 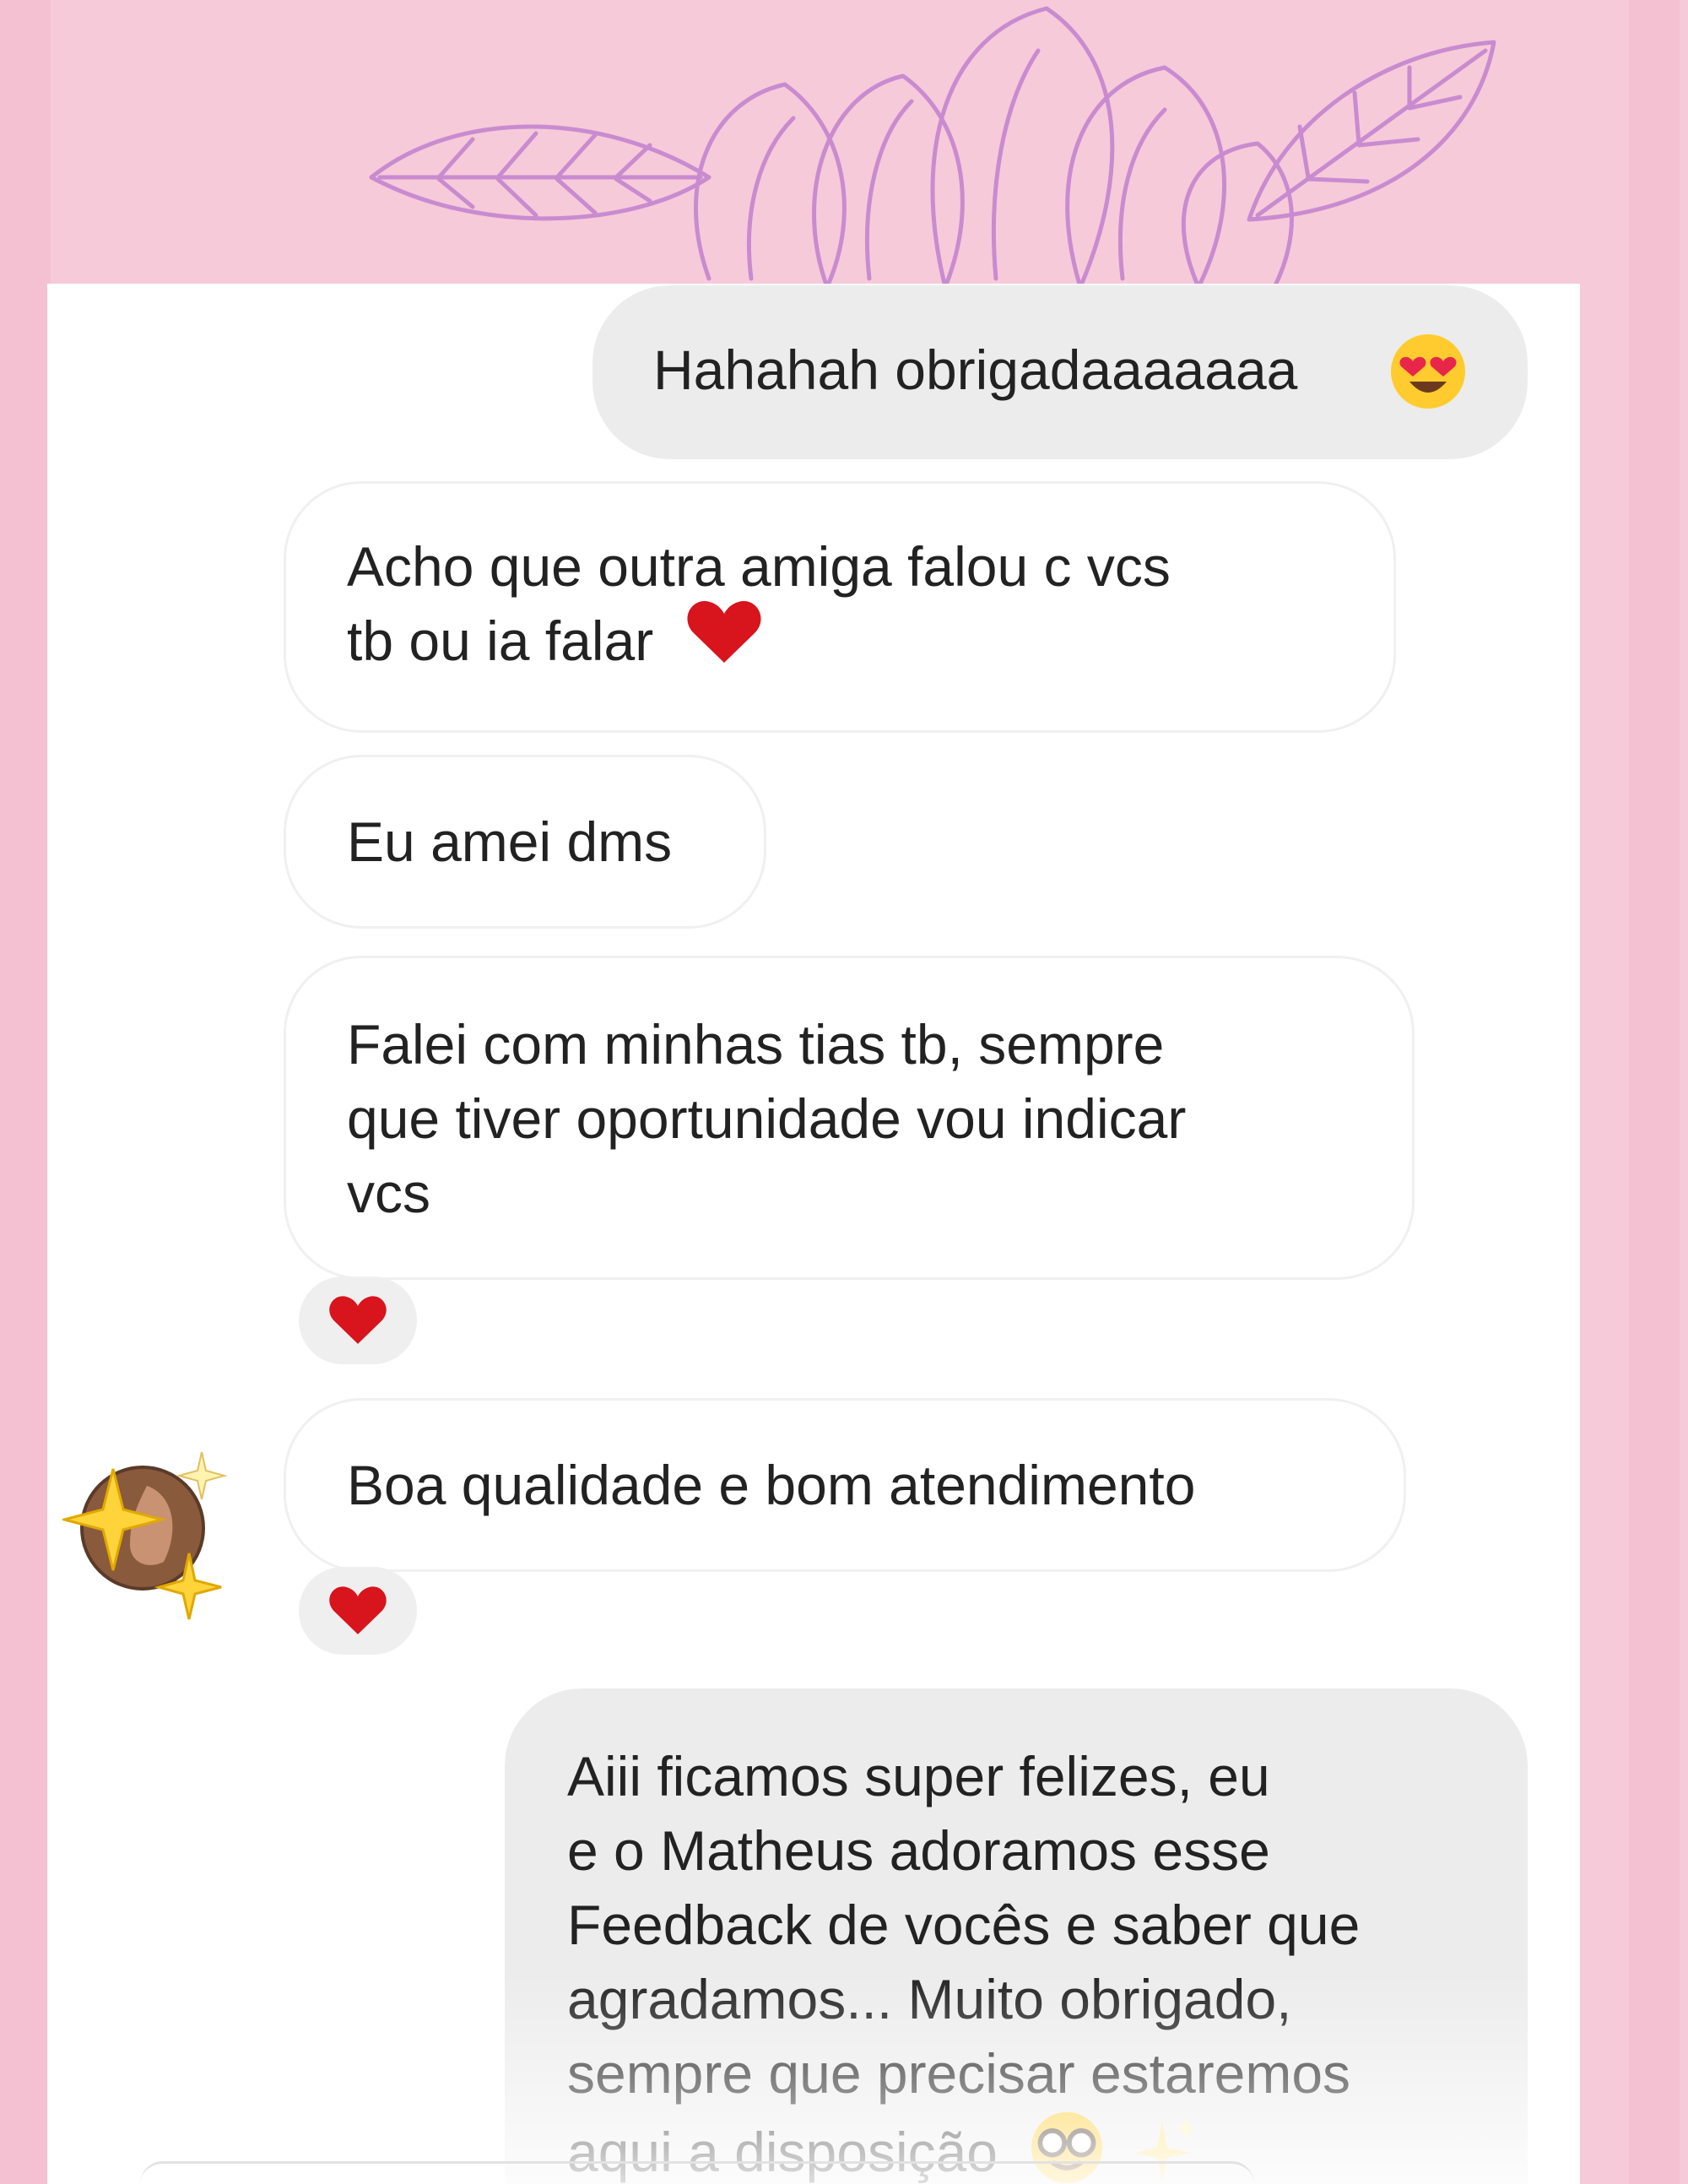 I want to click on flower-illustration, so click(x=932, y=146).